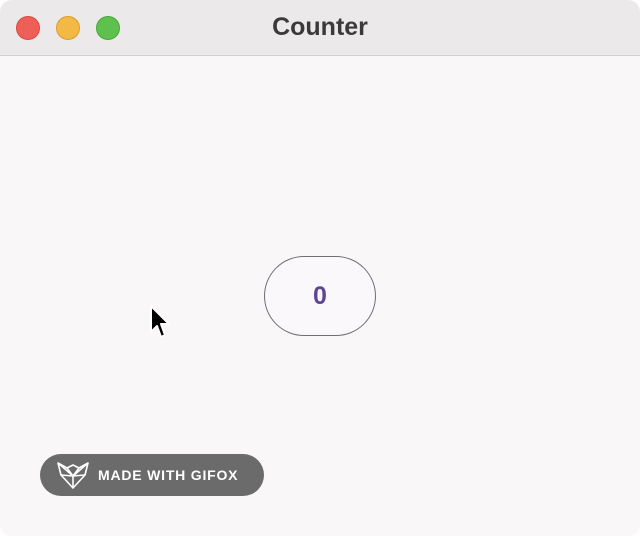 The width and height of the screenshot is (640, 536). I want to click on title-bar: Counter, so click(320, 28).